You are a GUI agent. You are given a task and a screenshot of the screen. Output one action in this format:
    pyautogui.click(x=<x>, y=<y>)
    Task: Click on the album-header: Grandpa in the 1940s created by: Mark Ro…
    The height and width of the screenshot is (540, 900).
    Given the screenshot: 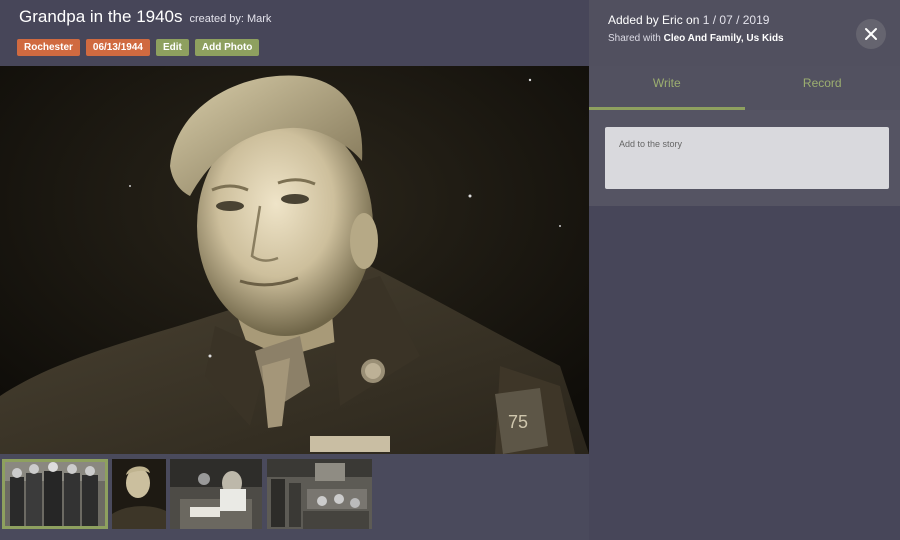 What is the action you would take?
    pyautogui.click(x=294, y=33)
    